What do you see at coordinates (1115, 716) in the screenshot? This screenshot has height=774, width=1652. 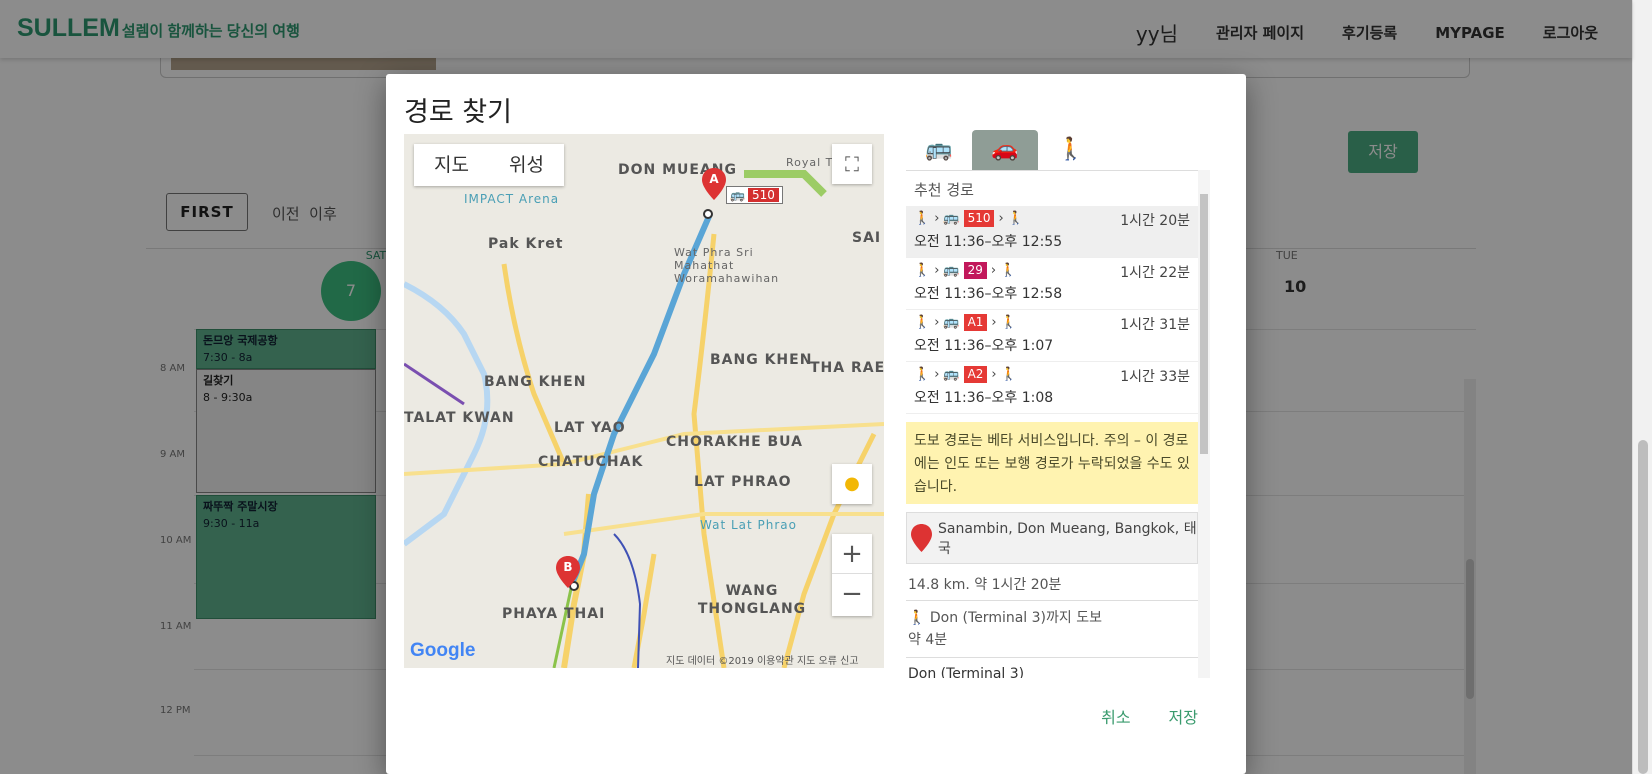 I see `cancel-button: 취소` at bounding box center [1115, 716].